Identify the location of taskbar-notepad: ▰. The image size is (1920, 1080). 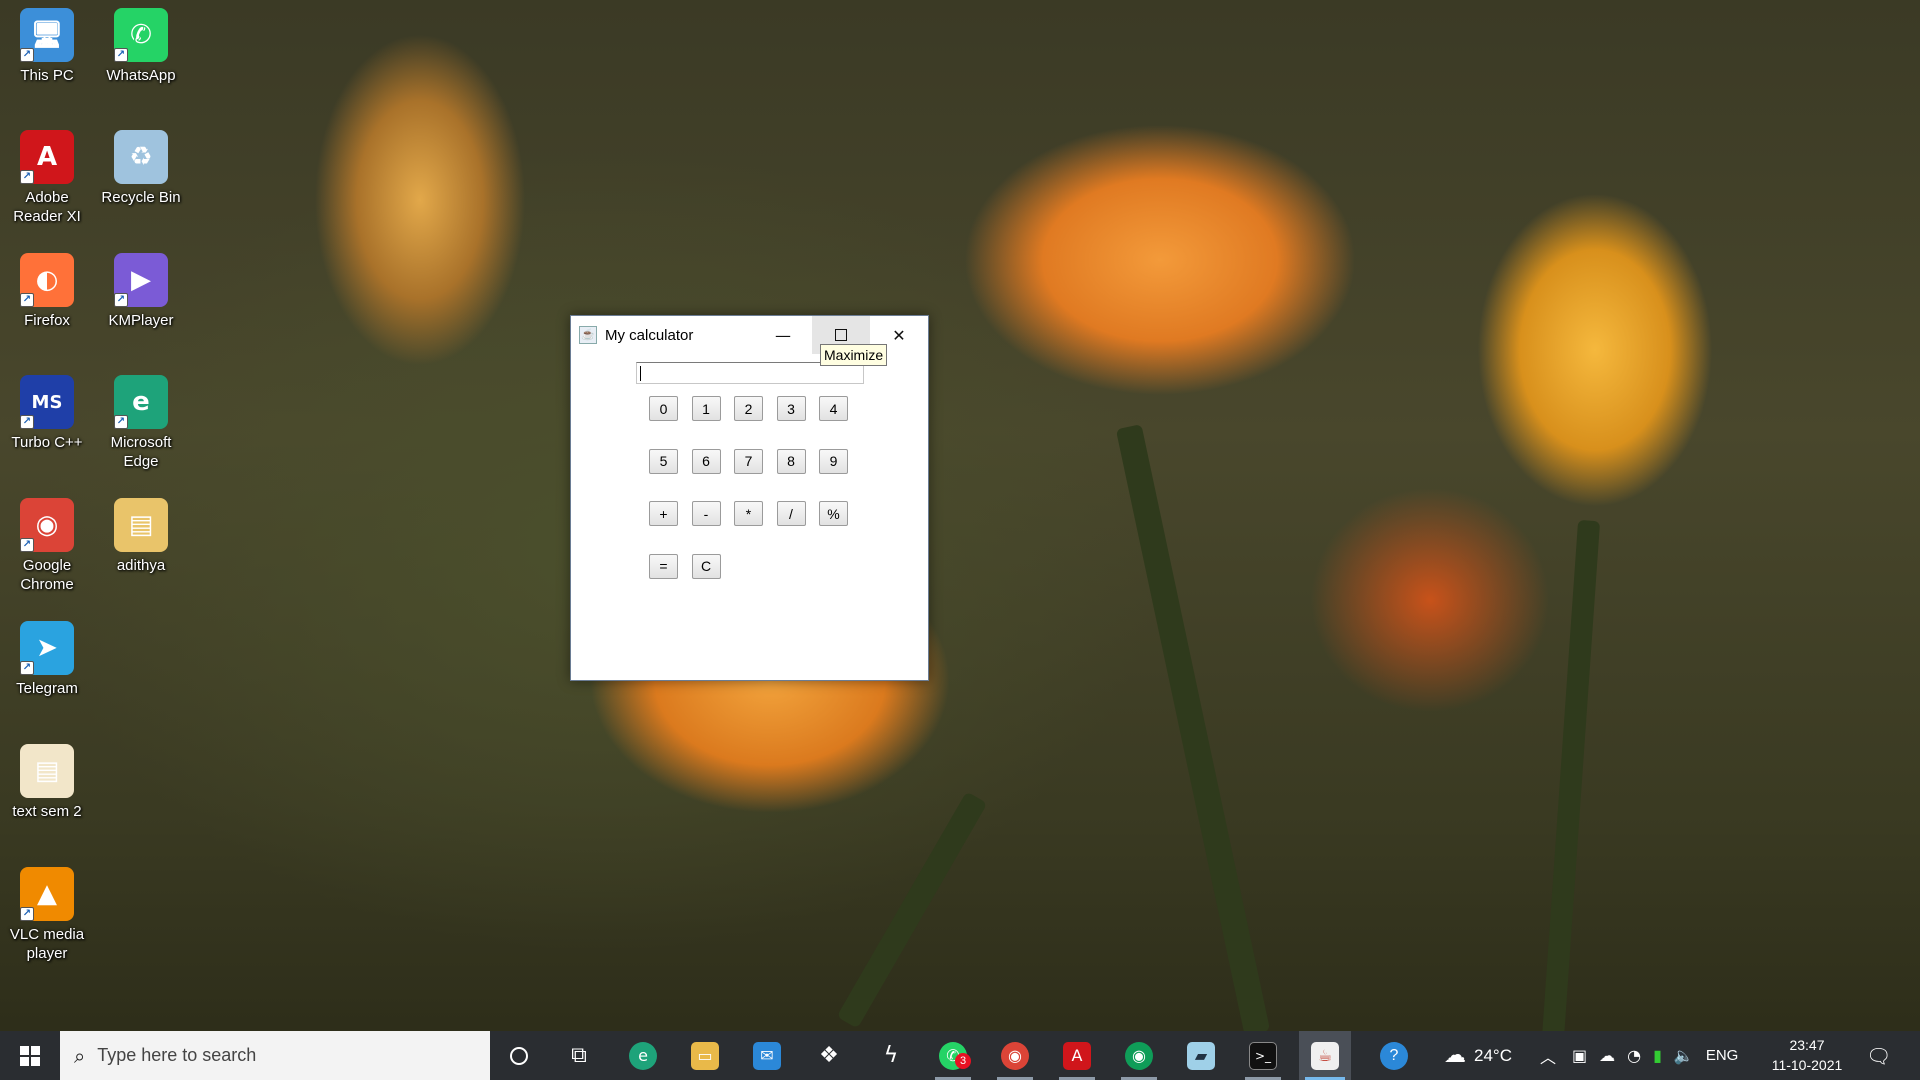
(1201, 1055).